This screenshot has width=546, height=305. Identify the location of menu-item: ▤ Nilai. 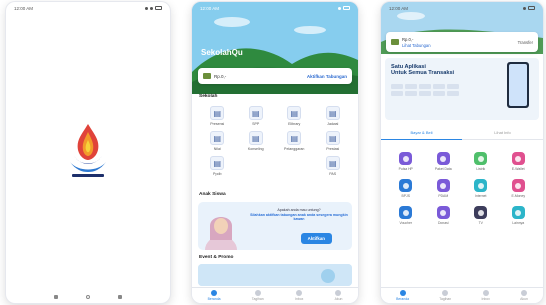
(217, 141).